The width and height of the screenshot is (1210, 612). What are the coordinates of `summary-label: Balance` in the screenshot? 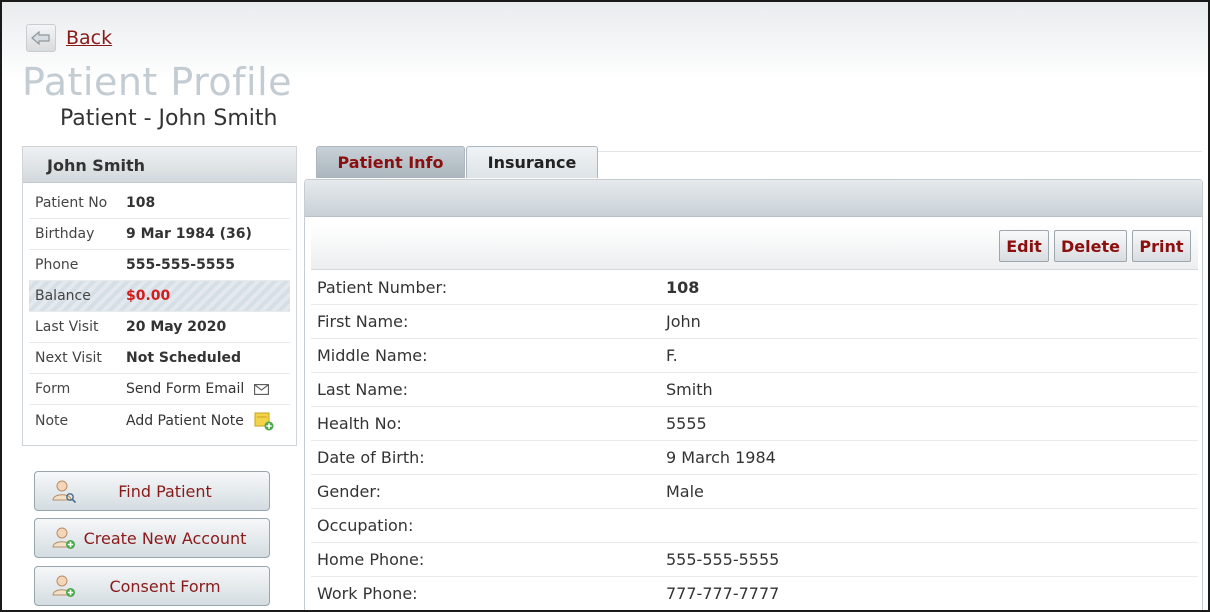 It's located at (63, 296).